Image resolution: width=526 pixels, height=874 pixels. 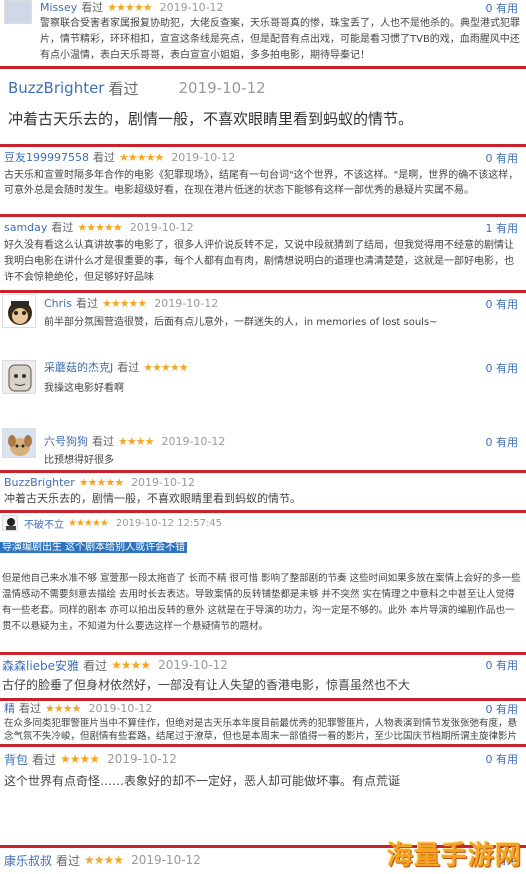 I want to click on review-text: 这个世界有点奇怪……表象好的却不一定好，恶人却可能做坏事。有点荒诞, so click(x=202, y=781).